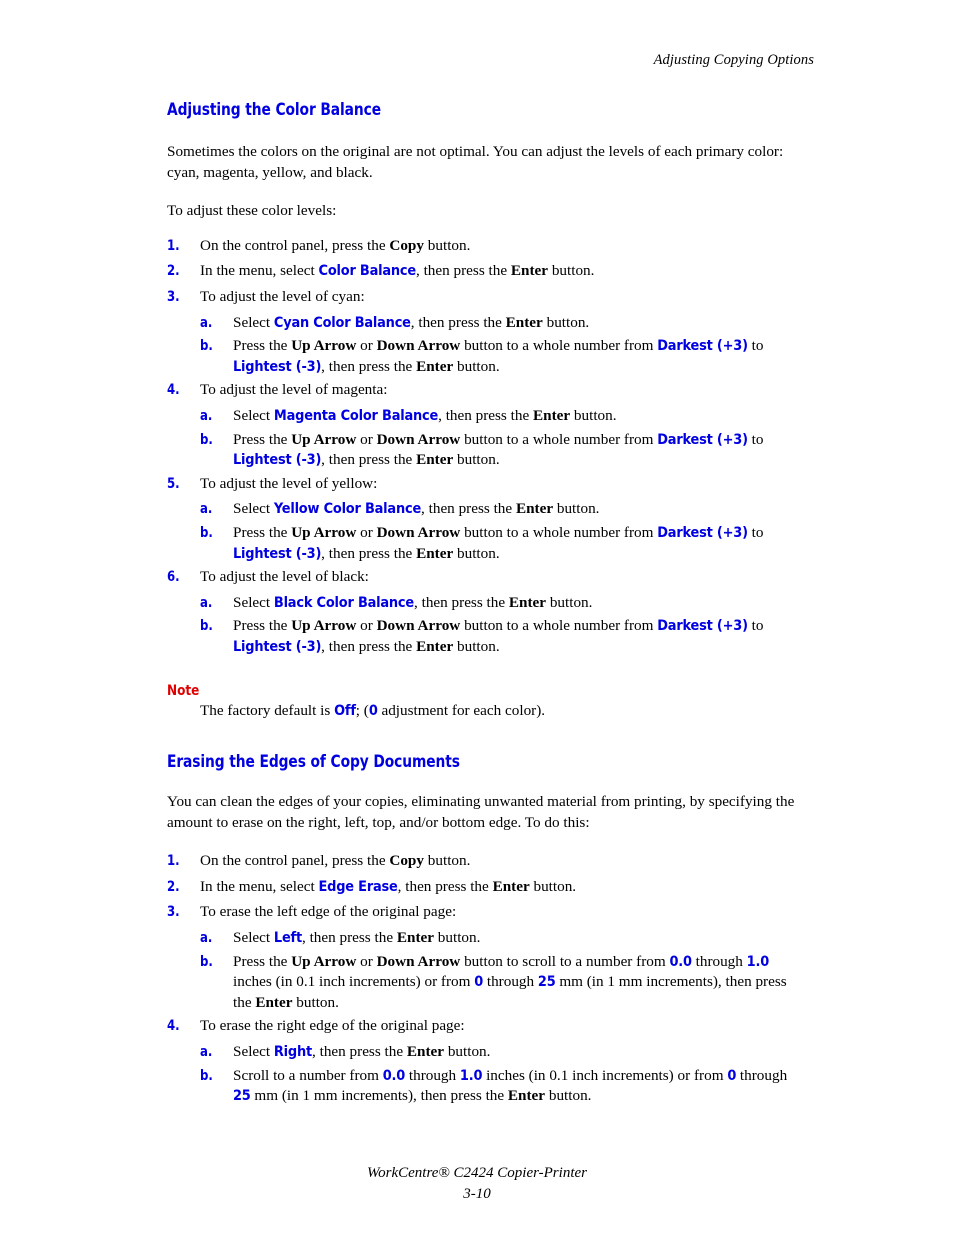 The width and height of the screenshot is (954, 1235). I want to click on list-marker: 2., so click(173, 271).